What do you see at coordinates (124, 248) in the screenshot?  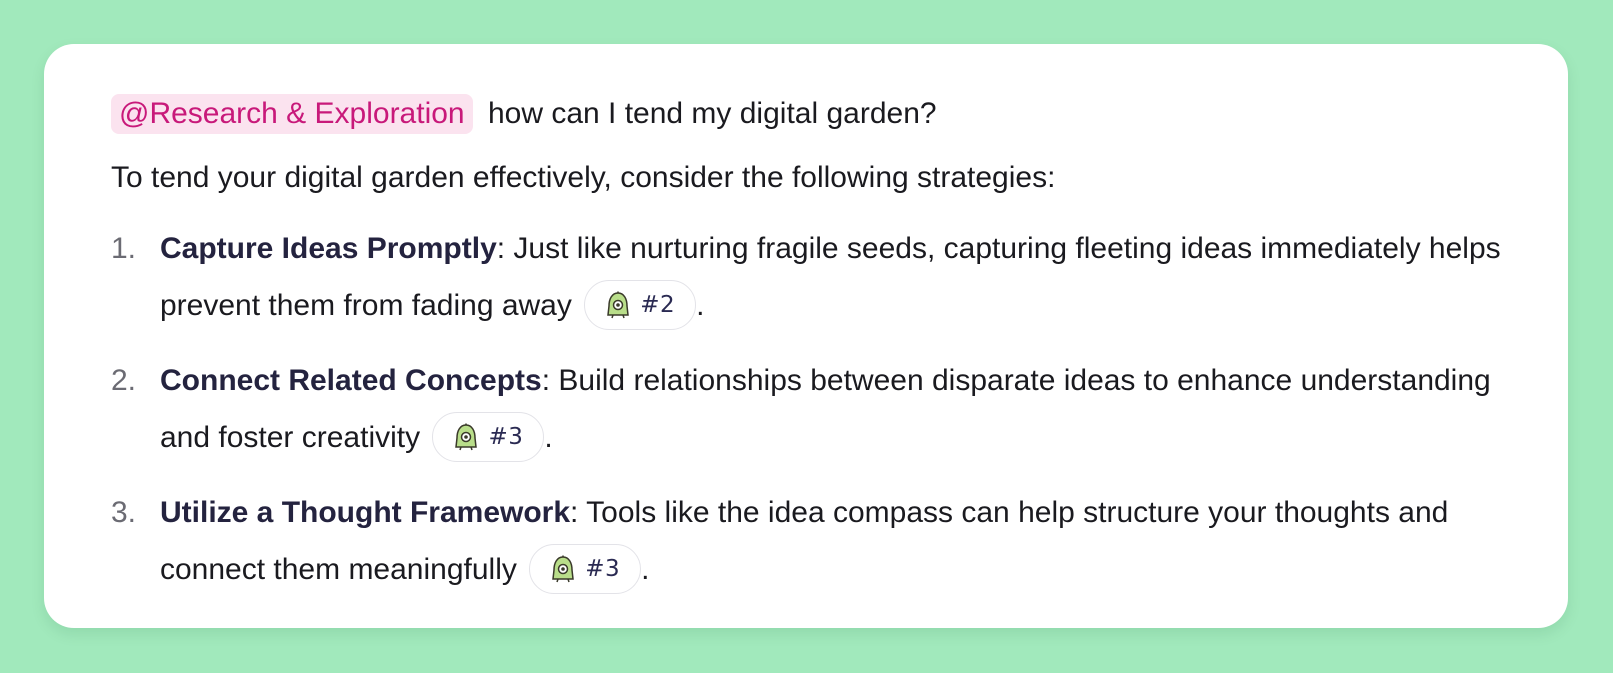 I see `list-number: 1.` at bounding box center [124, 248].